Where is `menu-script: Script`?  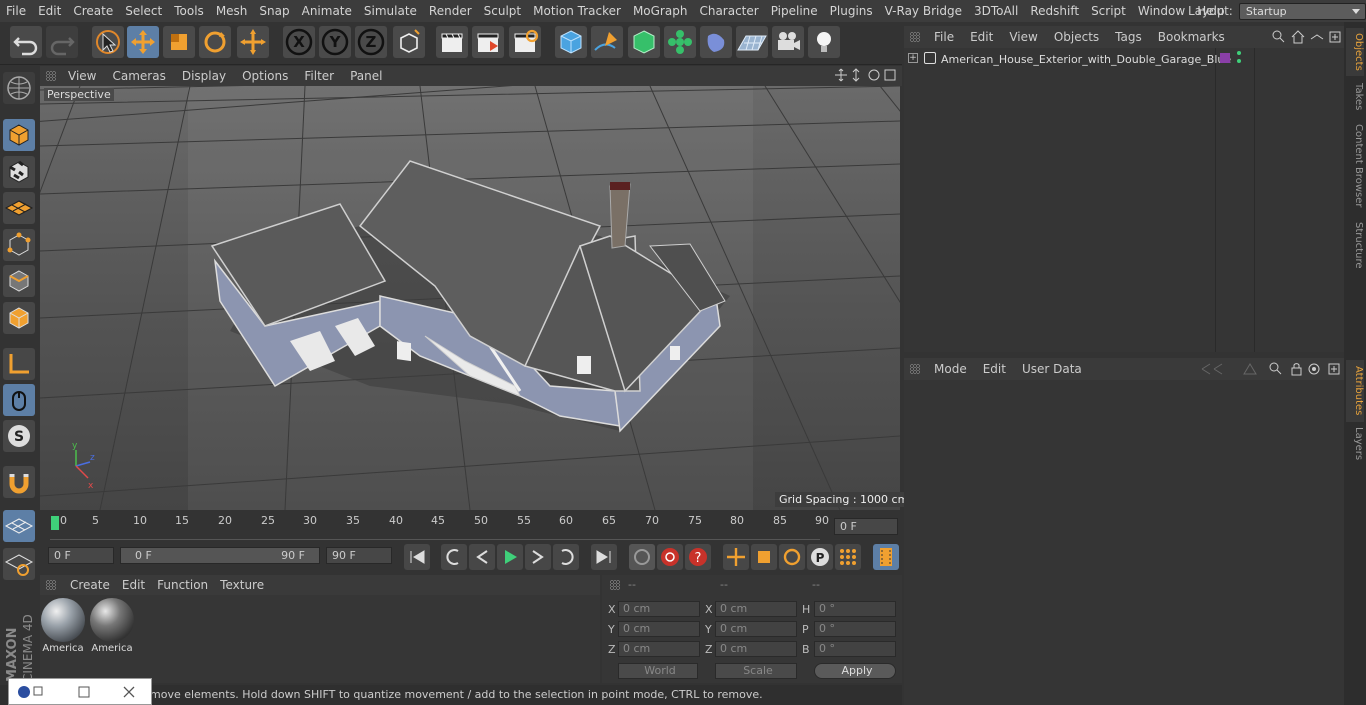 menu-script: Script is located at coordinates (1108, 11).